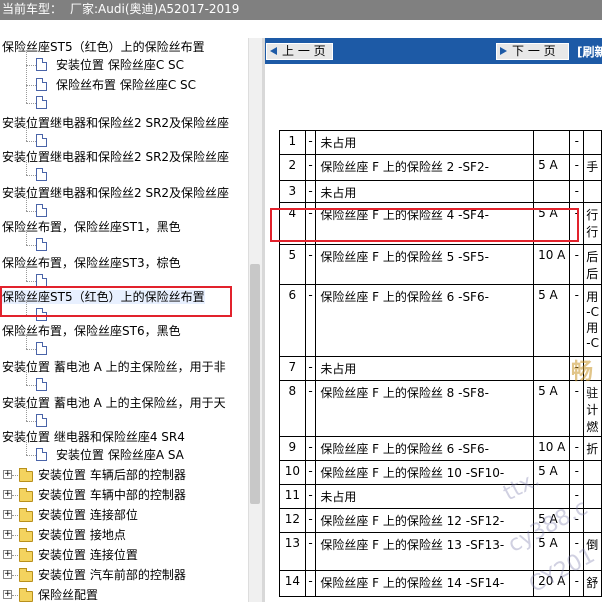  What do you see at coordinates (592, 223) in the screenshot?
I see `fuse-cell-note: 行 行` at bounding box center [592, 223].